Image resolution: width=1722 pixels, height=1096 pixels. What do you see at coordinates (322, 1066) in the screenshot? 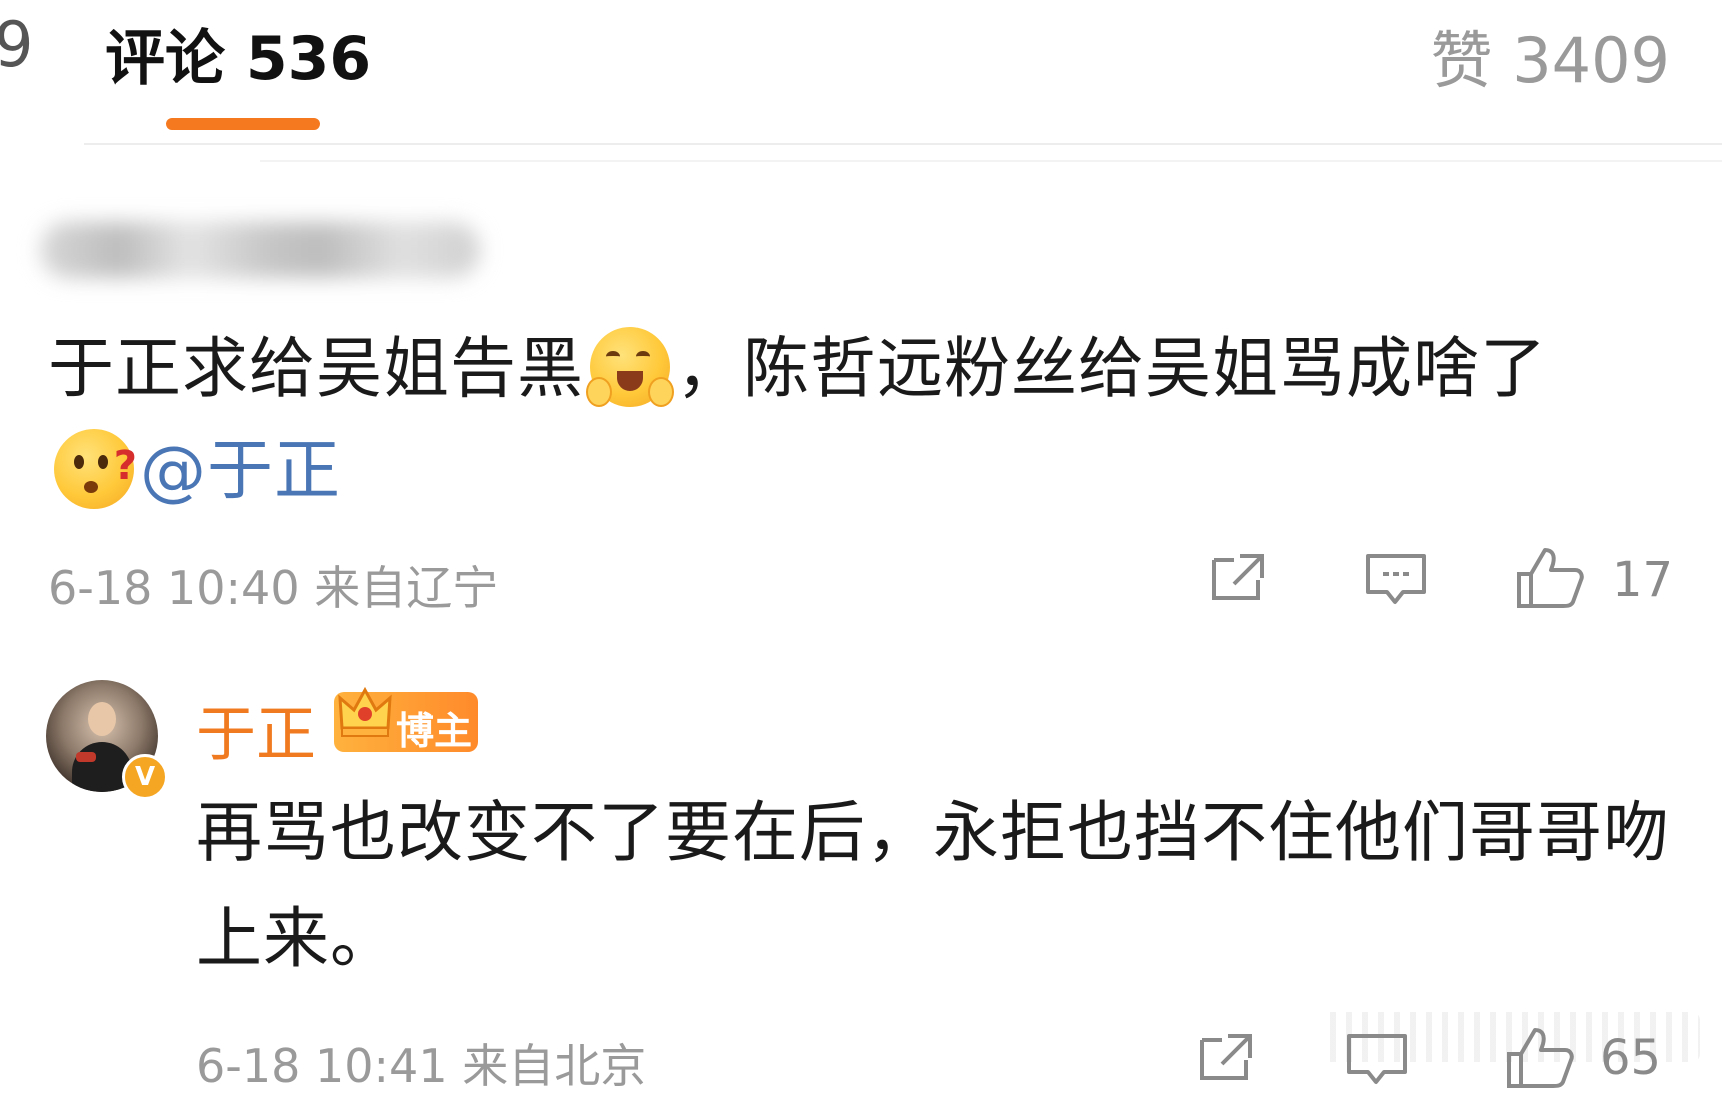
I see `reply-timestamp: 6-18 10:41` at bounding box center [322, 1066].